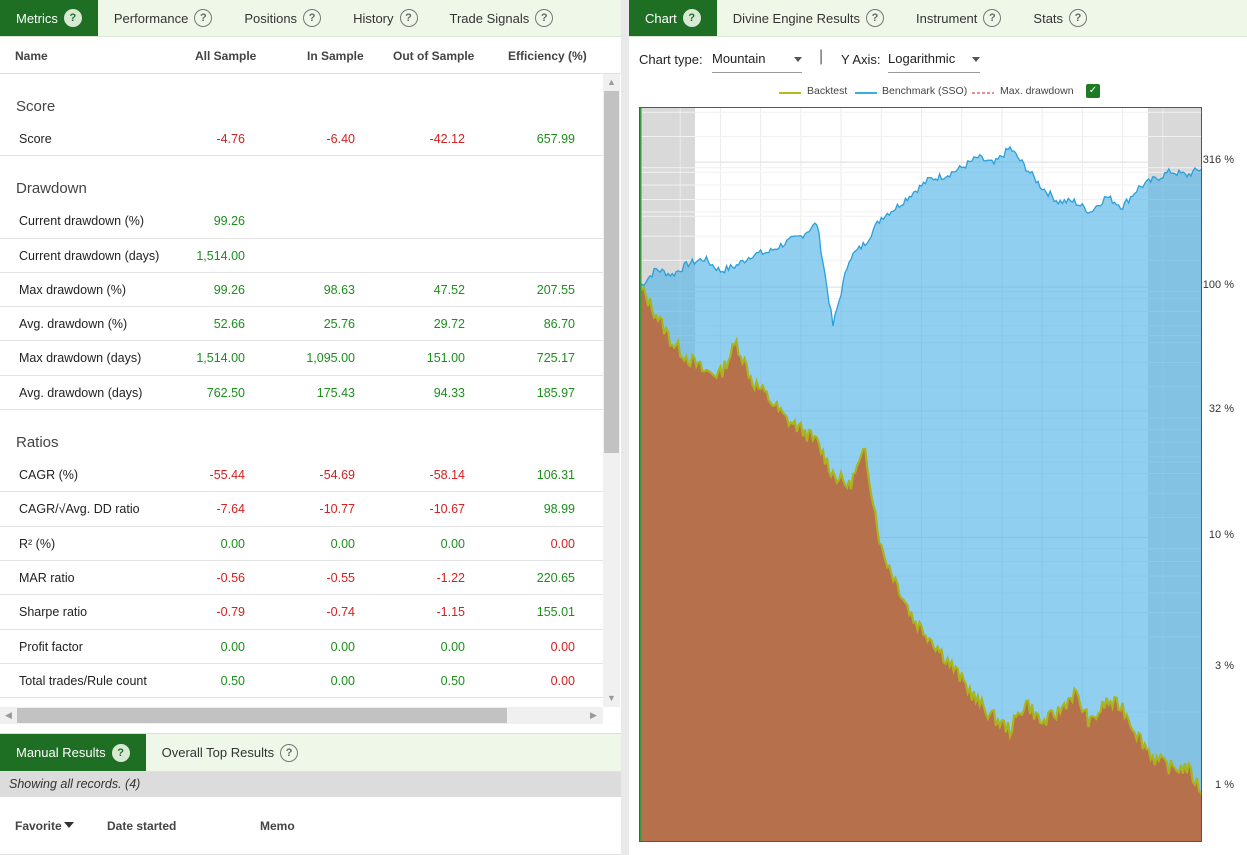 This screenshot has width=1247, height=855. What do you see at coordinates (1224, 785) in the screenshot?
I see `y-tick-label: 1 %` at bounding box center [1224, 785].